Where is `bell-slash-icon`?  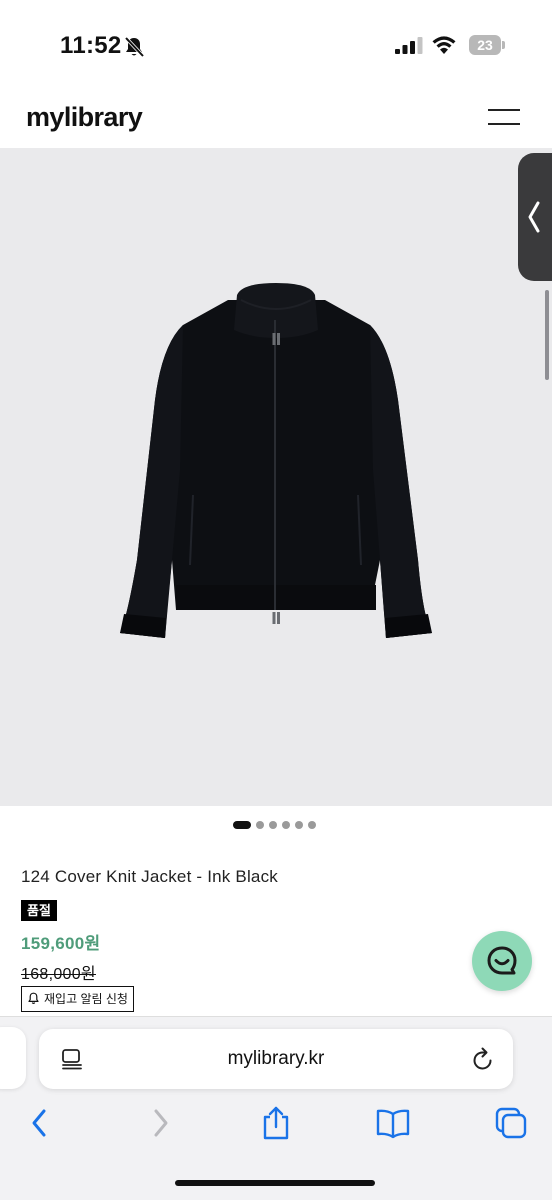
bell-slash-icon is located at coordinates (134, 47).